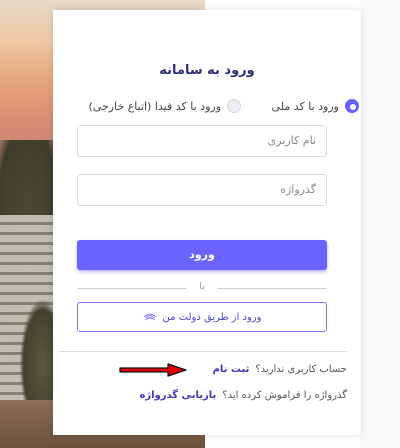 Image resolution: width=400 pixels, height=448 pixels. I want to click on or-divider: یا, so click(202, 288).